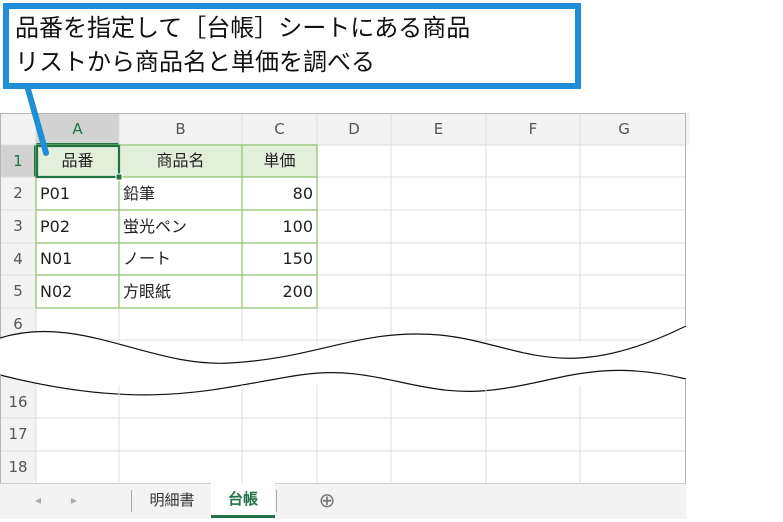  I want to click on tab-daicho: 台帳, so click(243, 500).